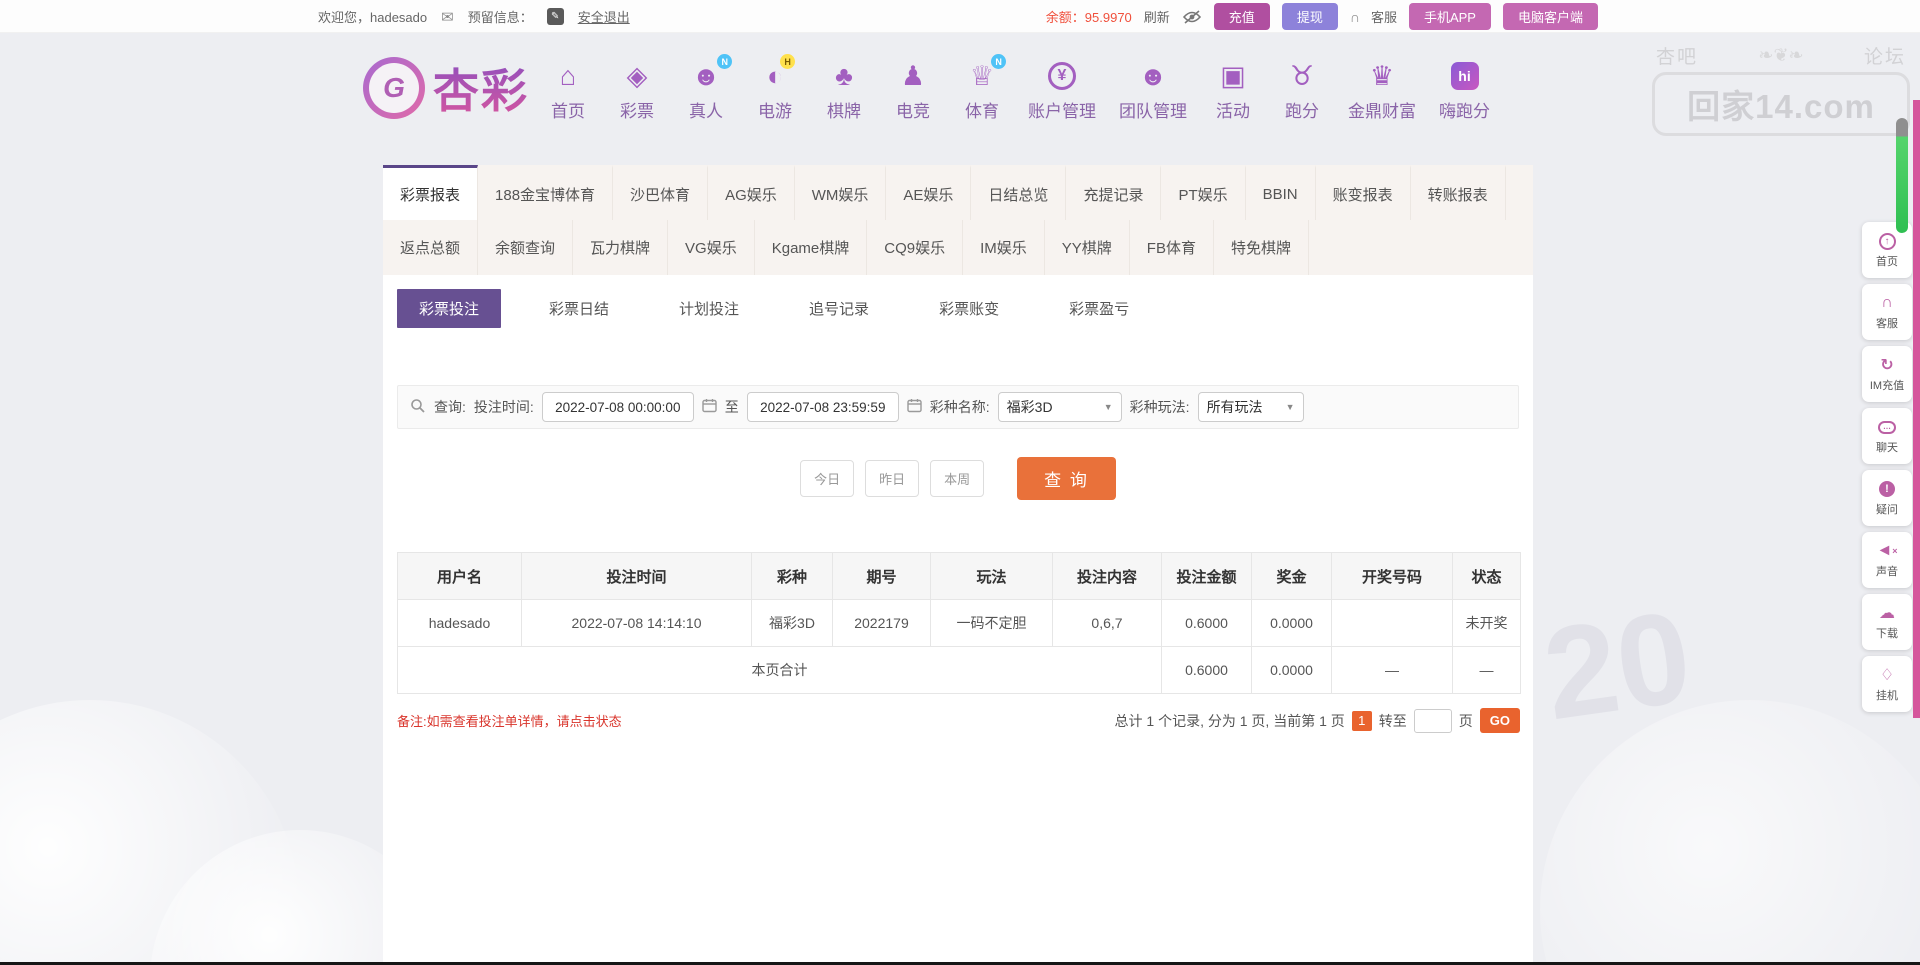 This screenshot has height=965, width=1920. What do you see at coordinates (1677, 57) in the screenshot?
I see `watermark-left-text: 杏吧` at bounding box center [1677, 57].